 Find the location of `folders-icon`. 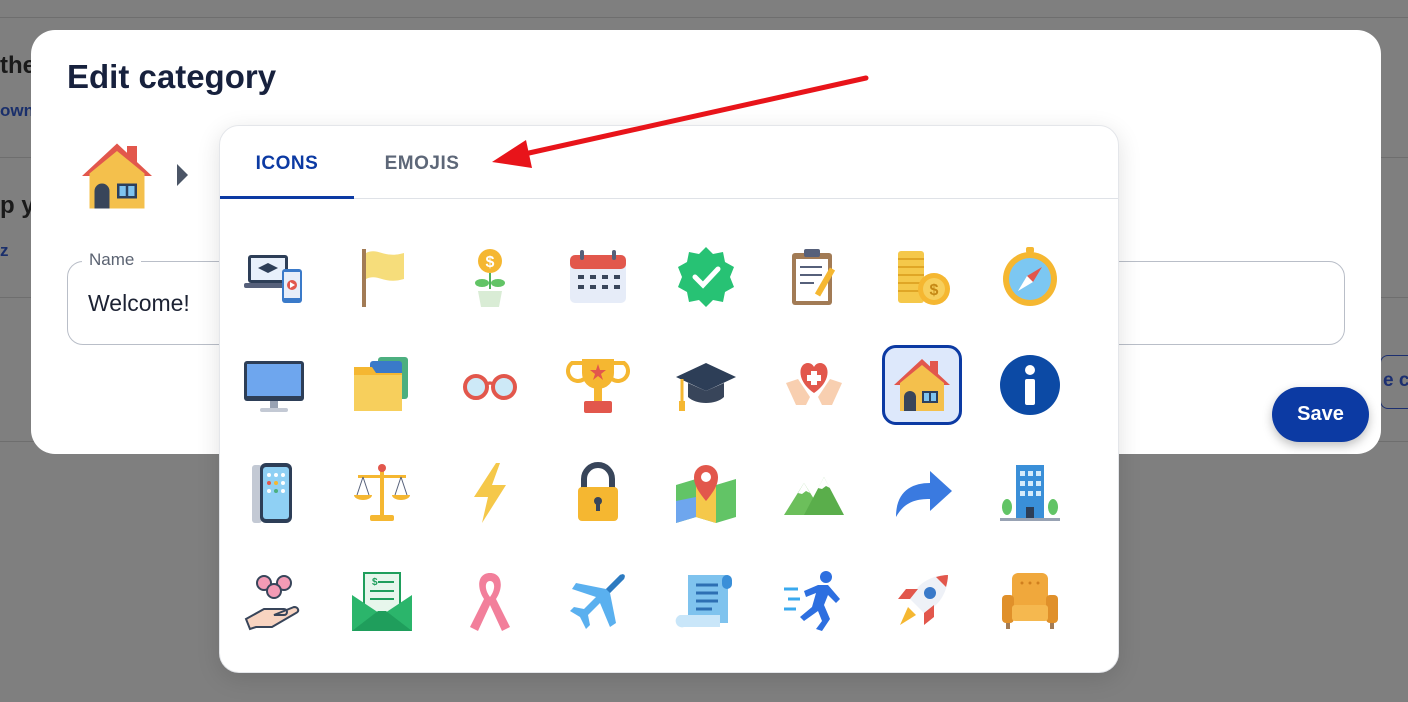

folders-icon is located at coordinates (382, 385).